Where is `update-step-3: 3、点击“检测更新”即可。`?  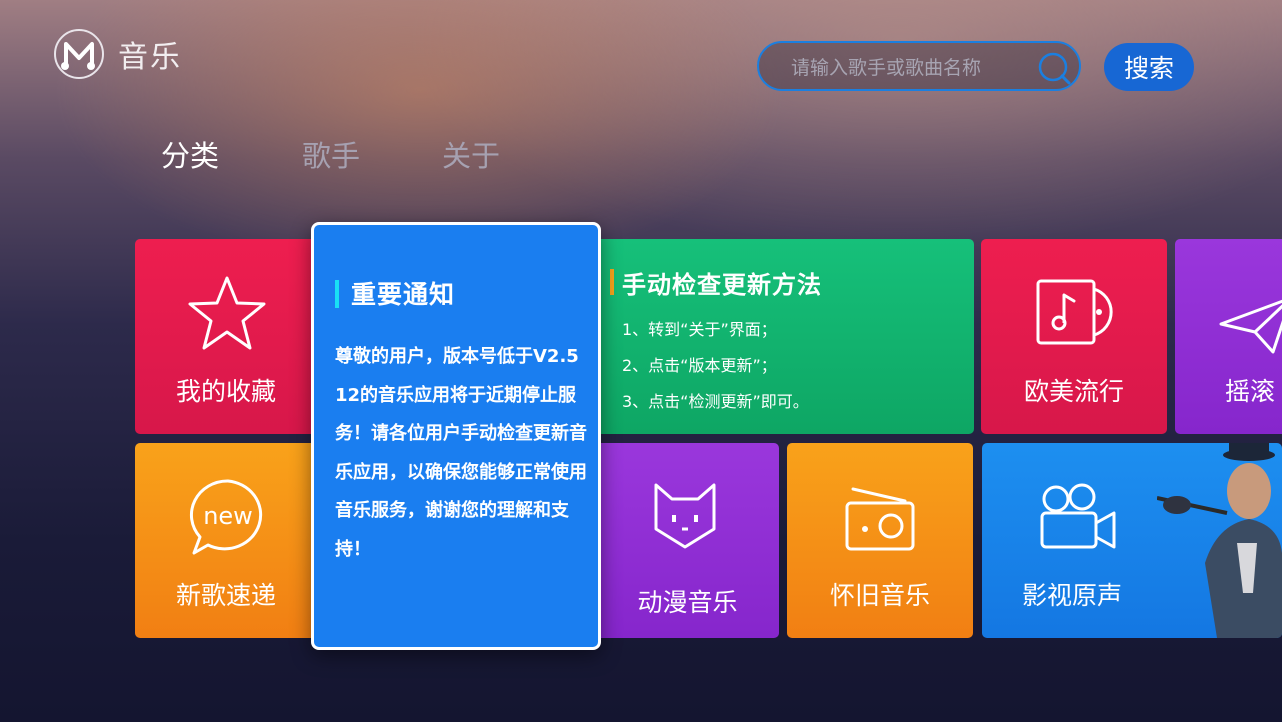 update-step-3: 3、点击“检测更新”即可。 is located at coordinates (715, 401).